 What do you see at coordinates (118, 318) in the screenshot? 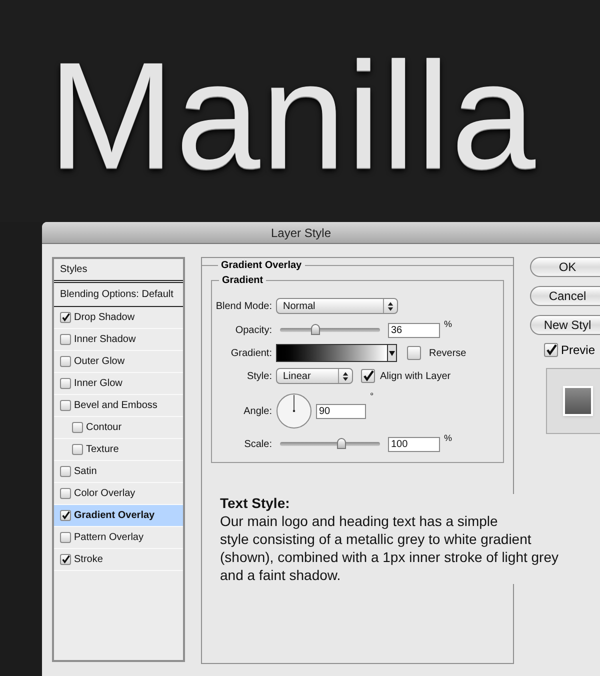
I see `list-item: Drop Shadow` at bounding box center [118, 318].